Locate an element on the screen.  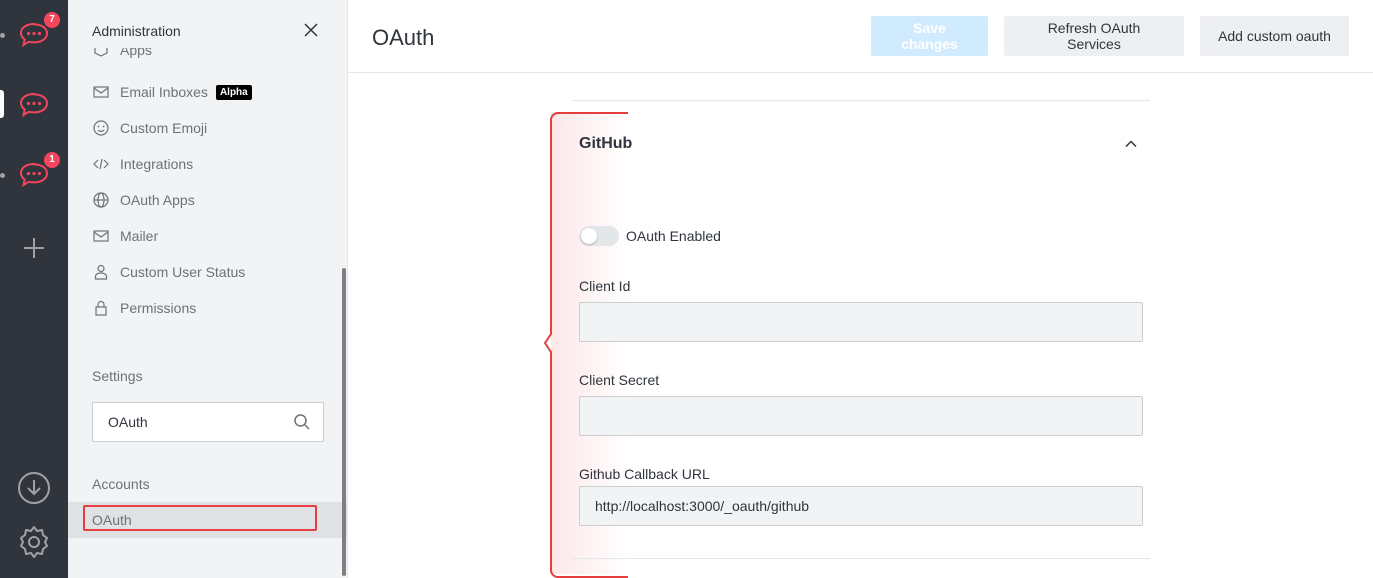
settings-section-title: Settings is located at coordinates (117, 376).